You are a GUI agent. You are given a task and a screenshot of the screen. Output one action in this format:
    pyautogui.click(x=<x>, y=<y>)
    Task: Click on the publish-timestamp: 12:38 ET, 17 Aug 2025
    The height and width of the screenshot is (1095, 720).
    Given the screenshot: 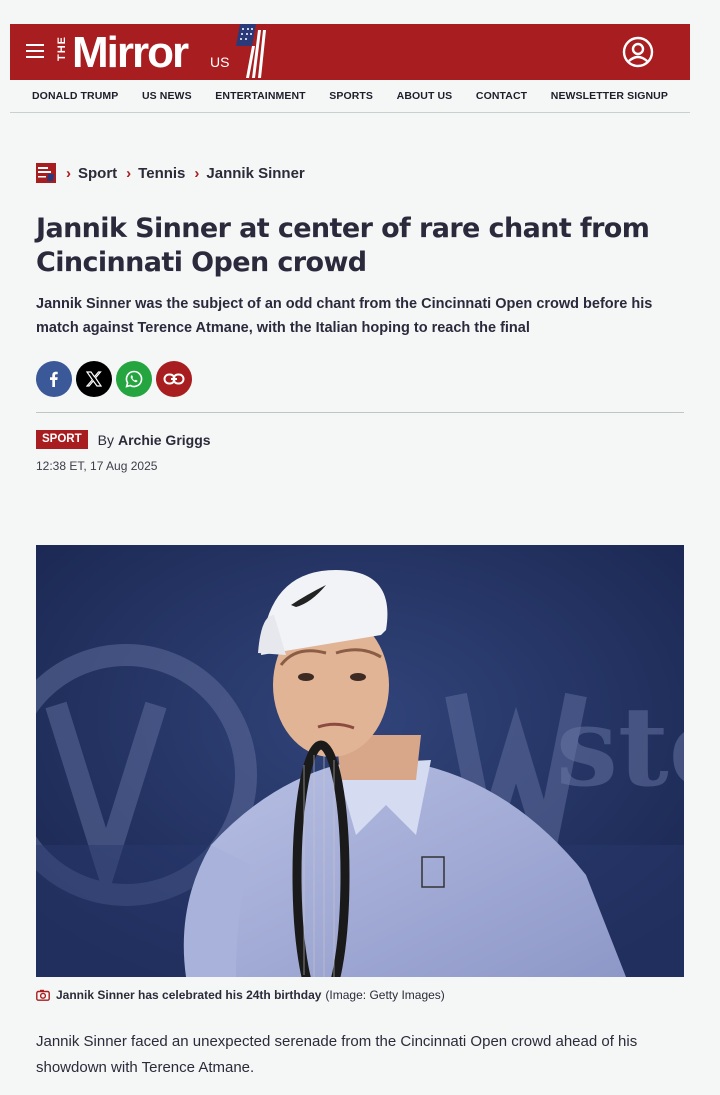 What is the action you would take?
    pyautogui.click(x=97, y=466)
    